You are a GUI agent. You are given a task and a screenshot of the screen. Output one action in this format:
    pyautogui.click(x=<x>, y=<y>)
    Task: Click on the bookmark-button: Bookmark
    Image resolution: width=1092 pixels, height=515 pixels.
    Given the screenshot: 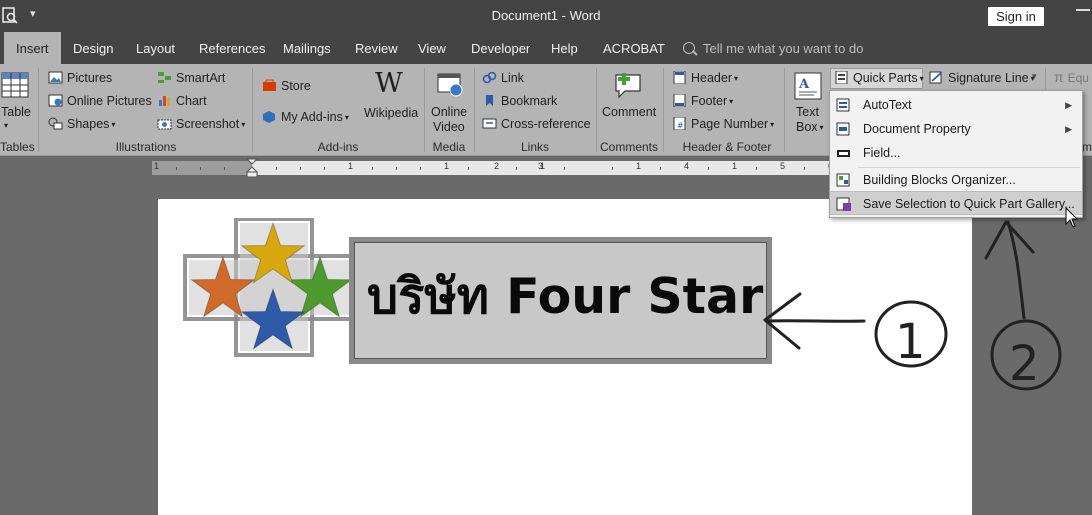 What is the action you would take?
    pyautogui.click(x=519, y=101)
    